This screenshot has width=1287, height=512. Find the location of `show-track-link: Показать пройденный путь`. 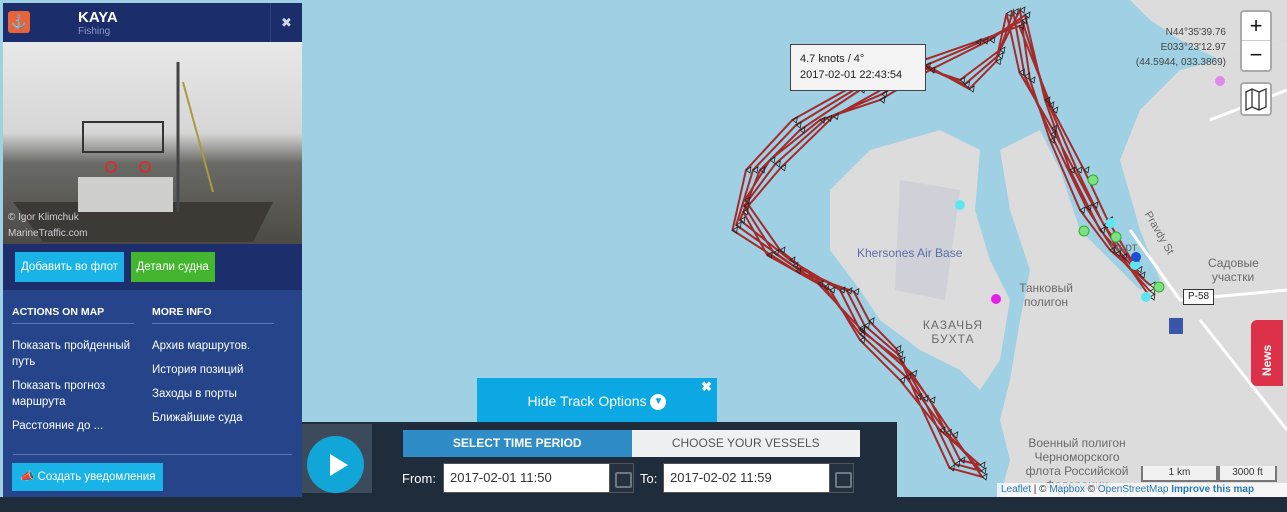

show-track-link: Показать пройденный путь is located at coordinates (82, 354).